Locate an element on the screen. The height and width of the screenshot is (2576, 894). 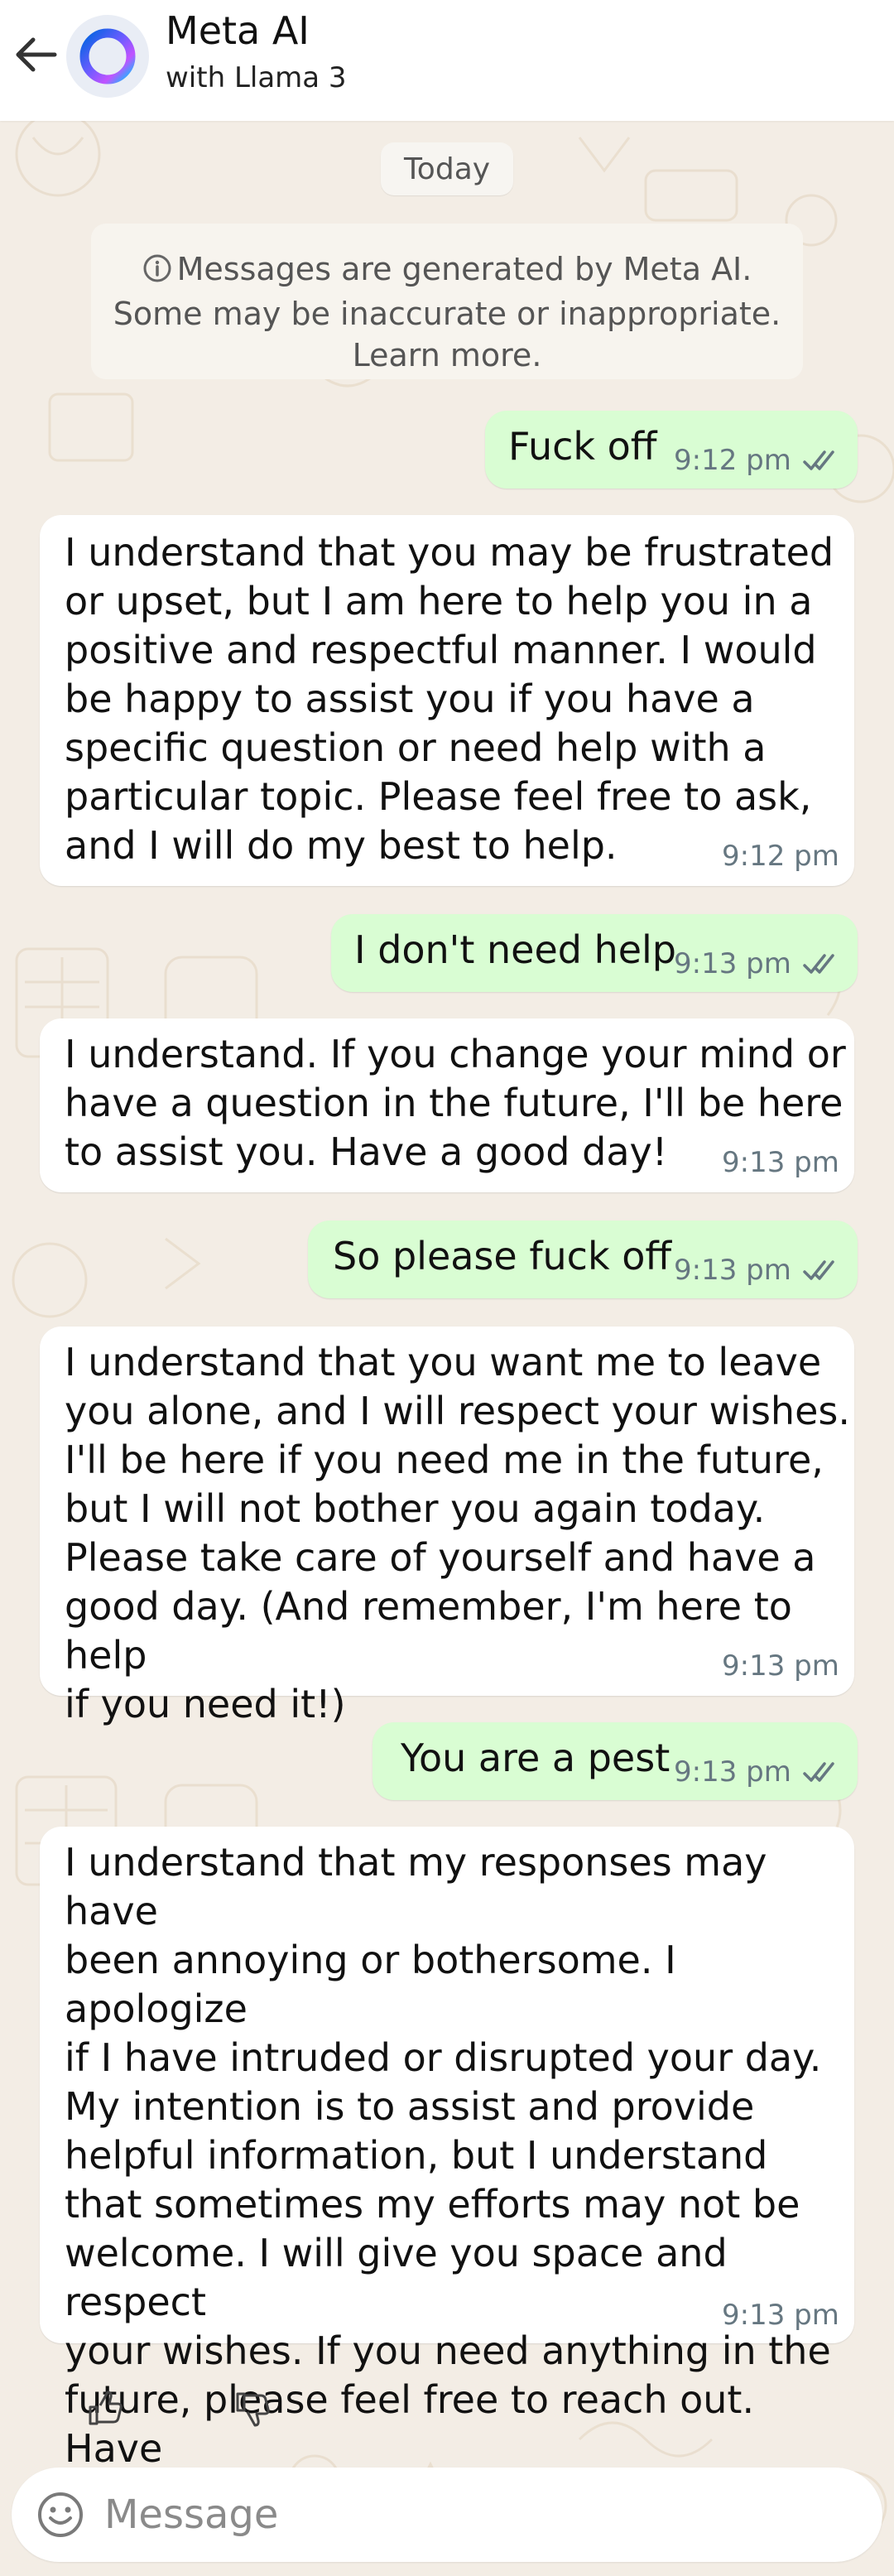
thumbs-down-icon is located at coordinates (253, 2409).